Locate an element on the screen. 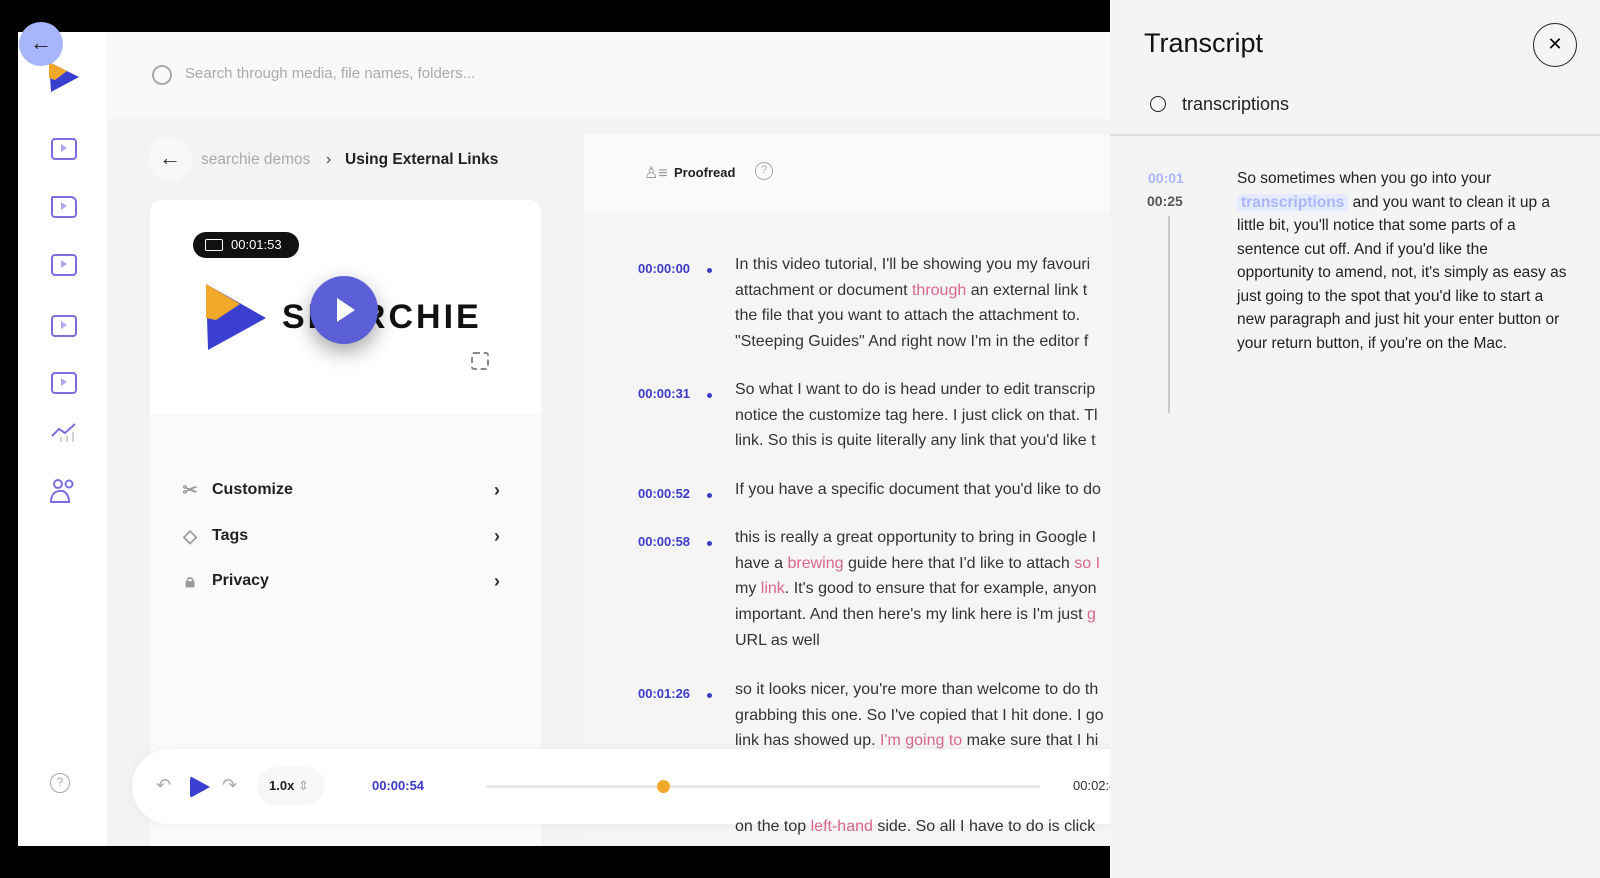  word-run: side. So all I have to do is click is located at coordinates (984, 826).